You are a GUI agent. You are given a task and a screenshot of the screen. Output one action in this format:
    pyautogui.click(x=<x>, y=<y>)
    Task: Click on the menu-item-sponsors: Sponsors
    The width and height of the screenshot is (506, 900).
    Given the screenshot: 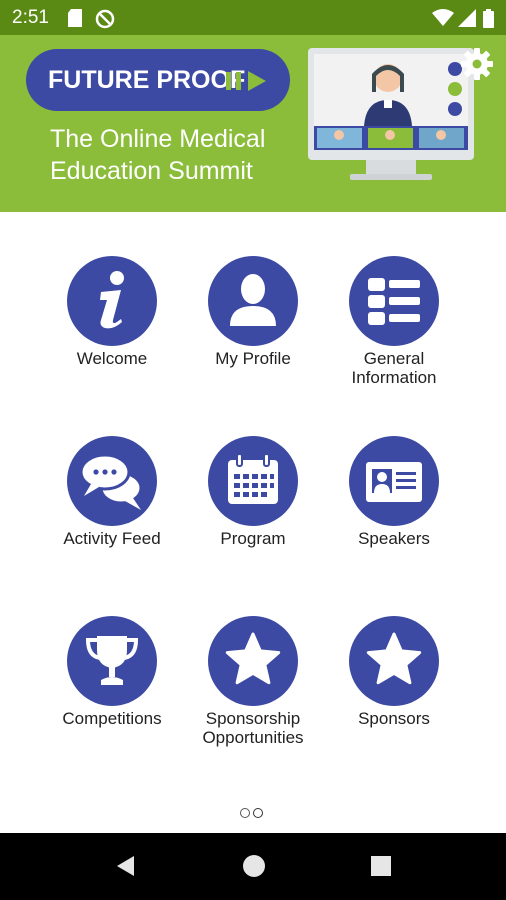 What is the action you would take?
    pyautogui.click(x=394, y=672)
    